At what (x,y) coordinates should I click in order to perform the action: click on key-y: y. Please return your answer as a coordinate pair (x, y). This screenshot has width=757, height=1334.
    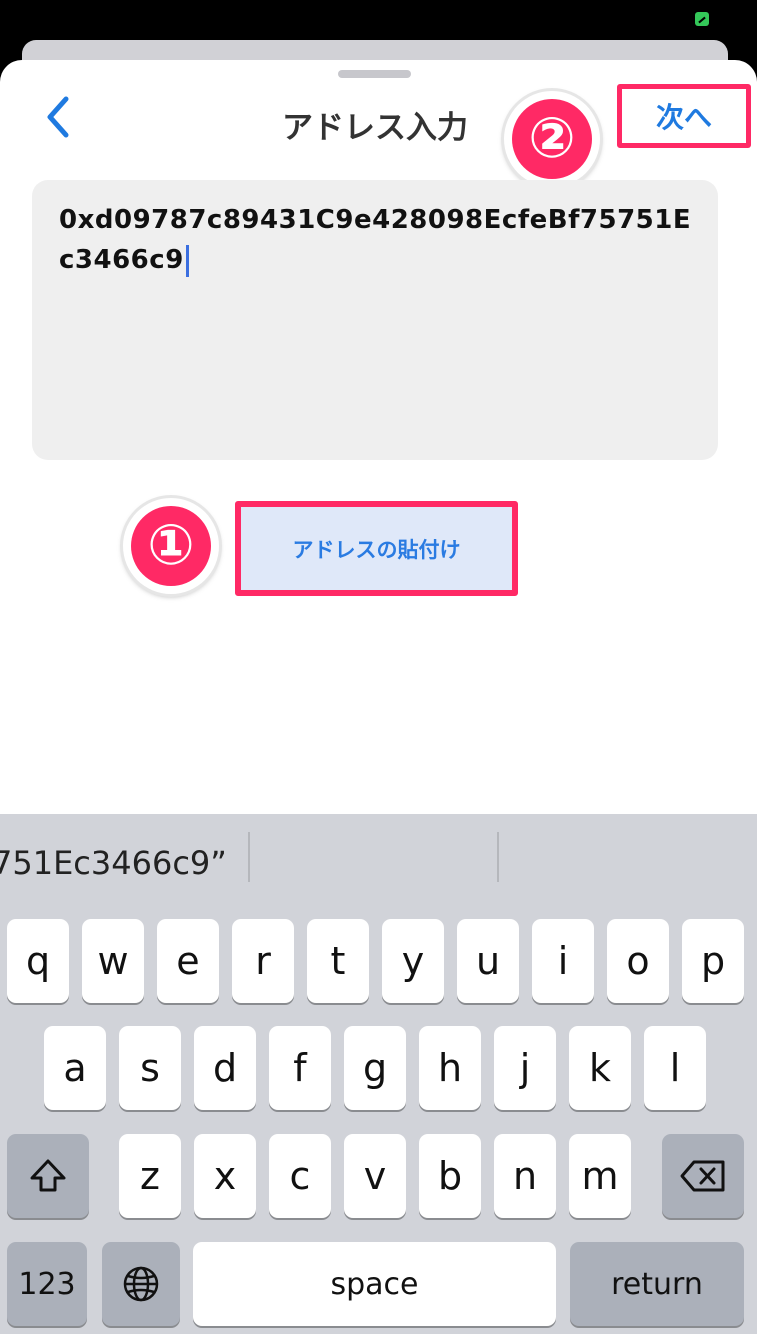
    Looking at the image, I should click on (413, 961).